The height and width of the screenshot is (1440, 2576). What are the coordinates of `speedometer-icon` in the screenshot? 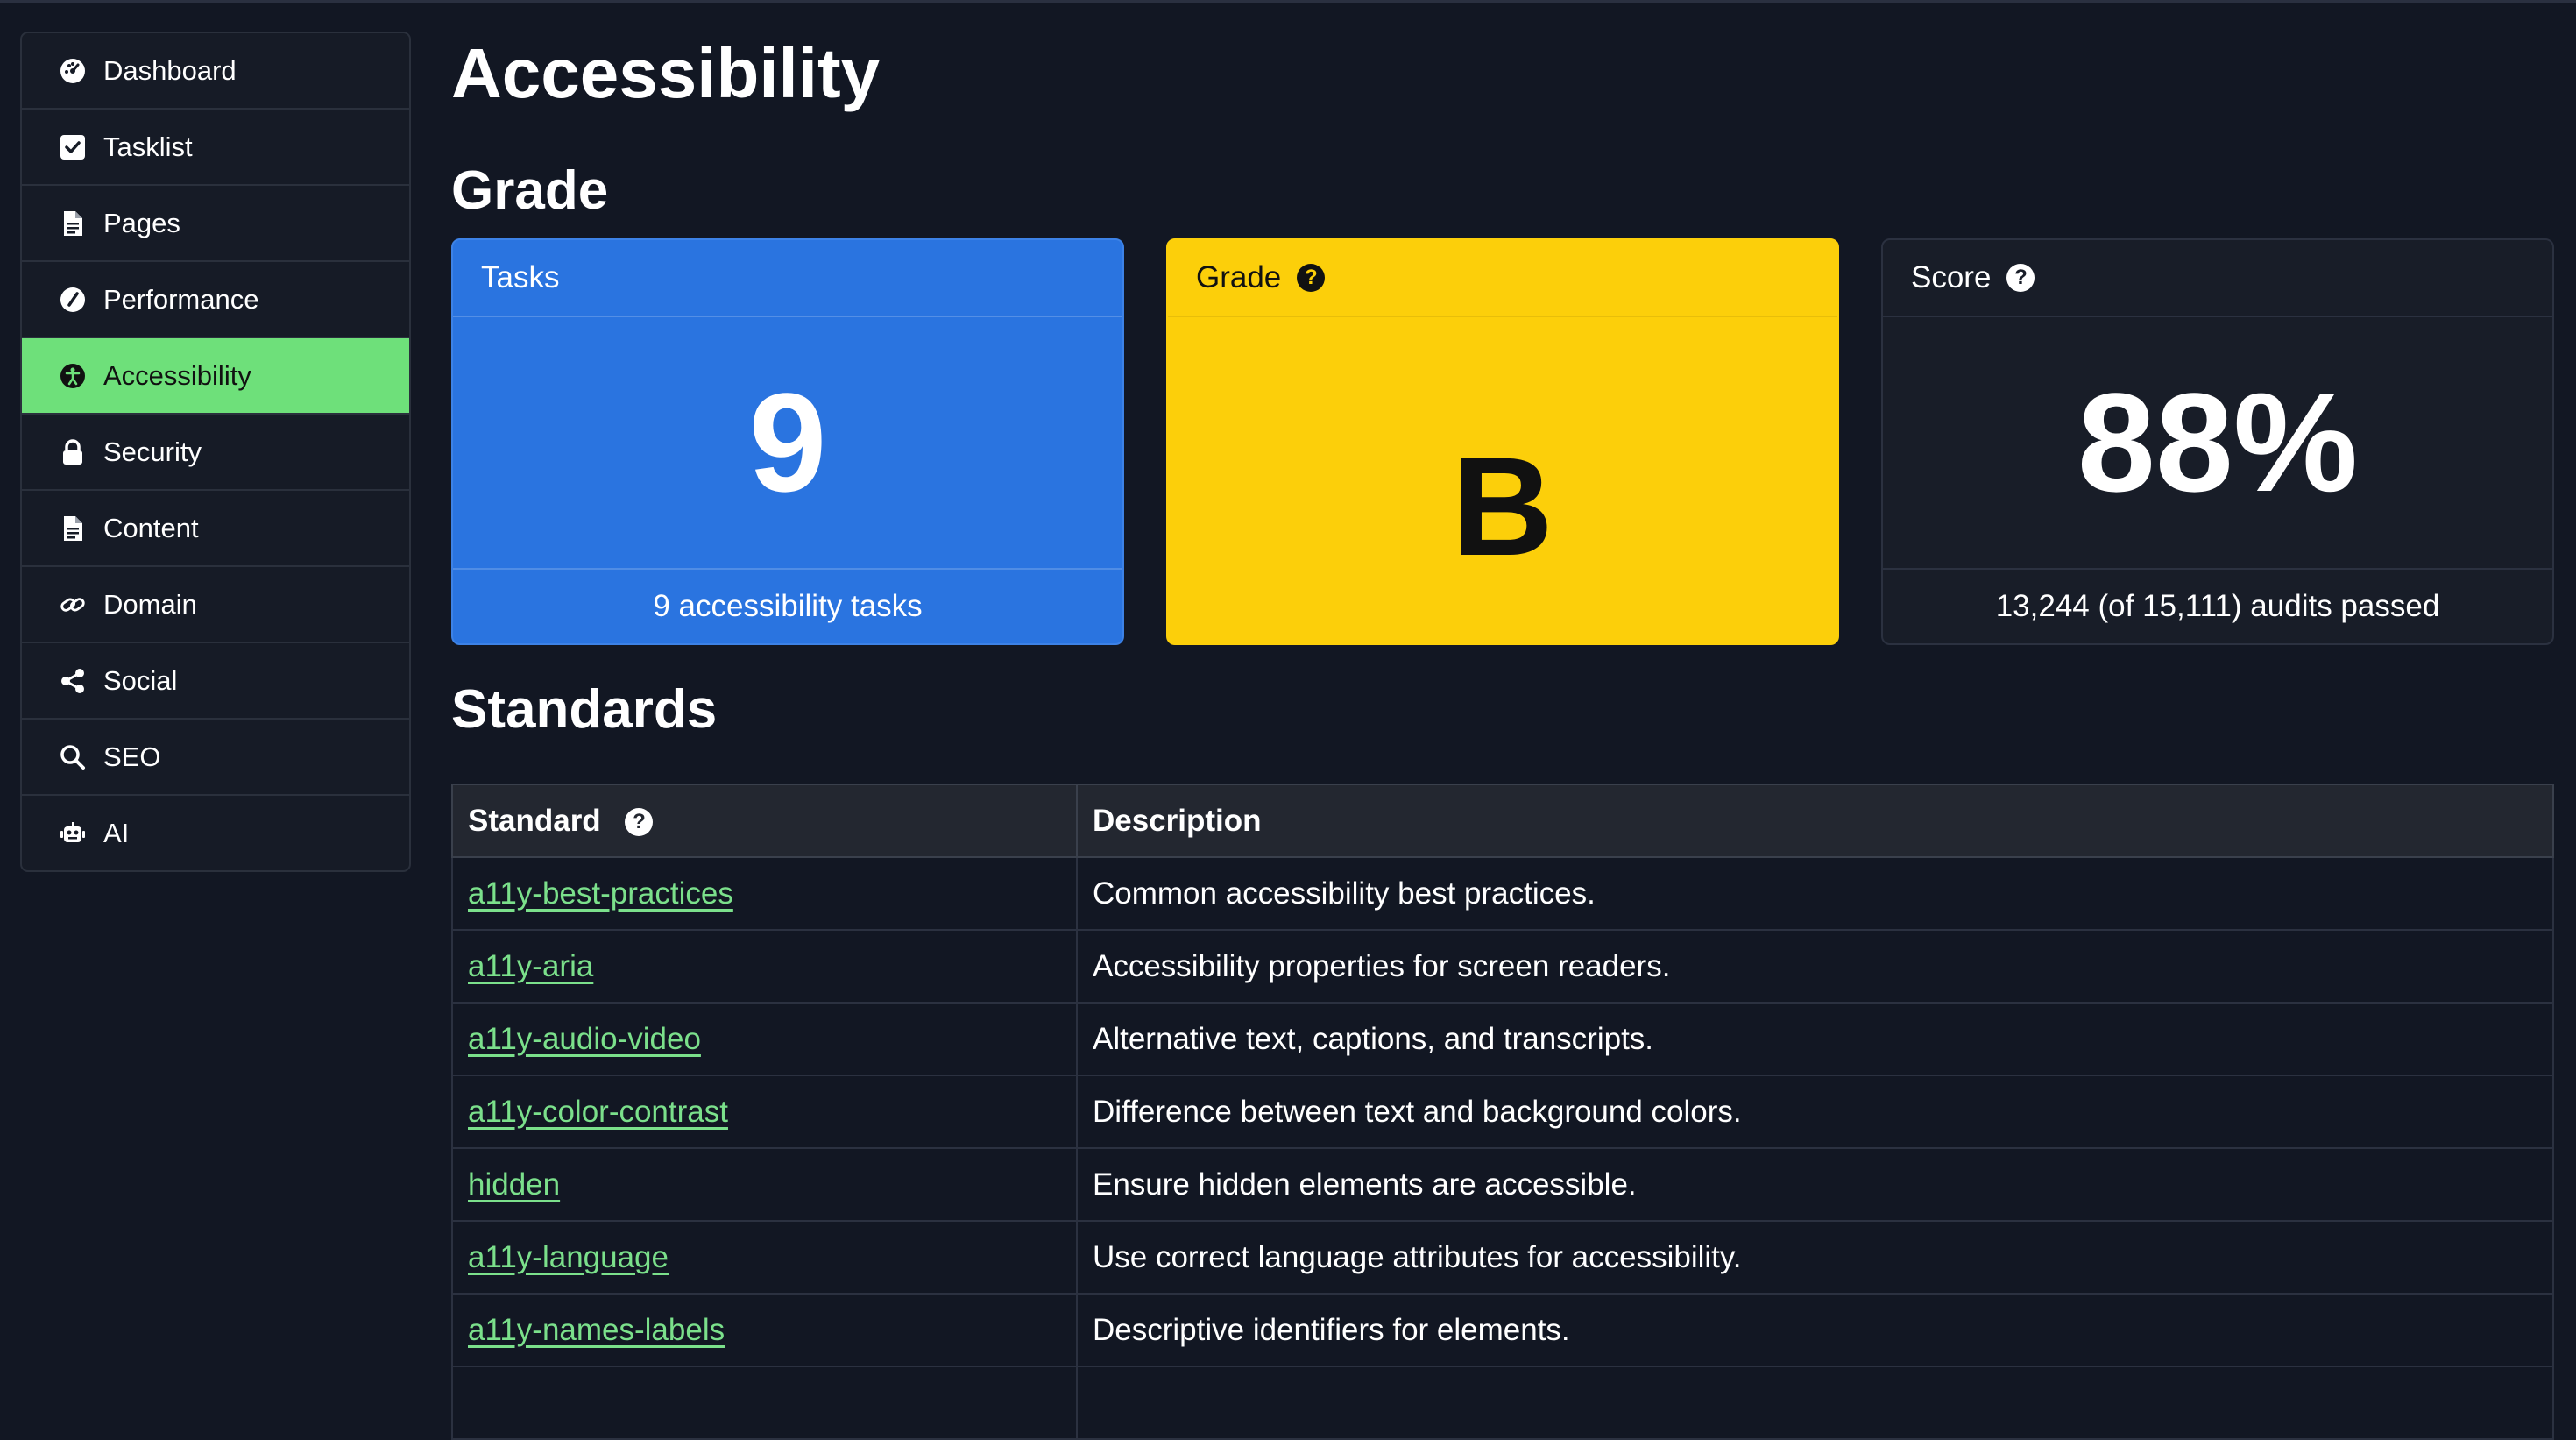 It's located at (73, 300).